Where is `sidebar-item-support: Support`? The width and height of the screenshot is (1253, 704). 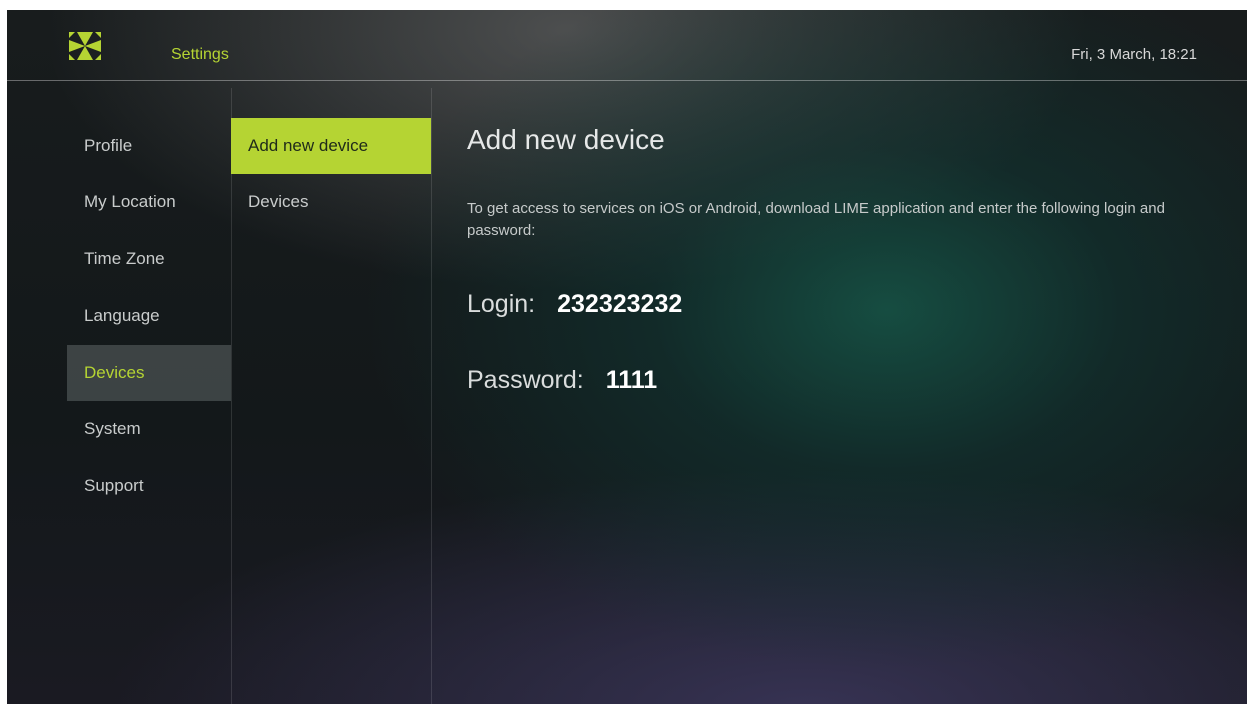 sidebar-item-support: Support is located at coordinates (149, 486).